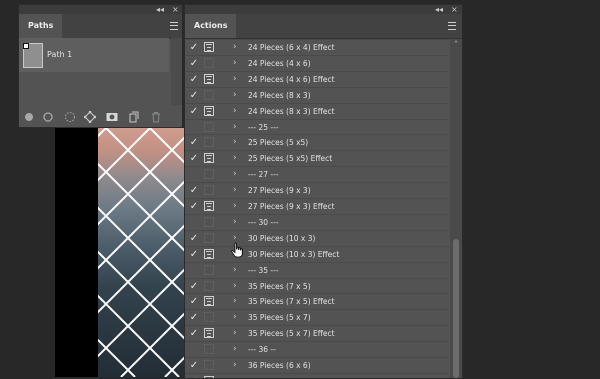 This screenshot has width=600, height=379. What do you see at coordinates (134, 117) in the screenshot?
I see `new-path-icon` at bounding box center [134, 117].